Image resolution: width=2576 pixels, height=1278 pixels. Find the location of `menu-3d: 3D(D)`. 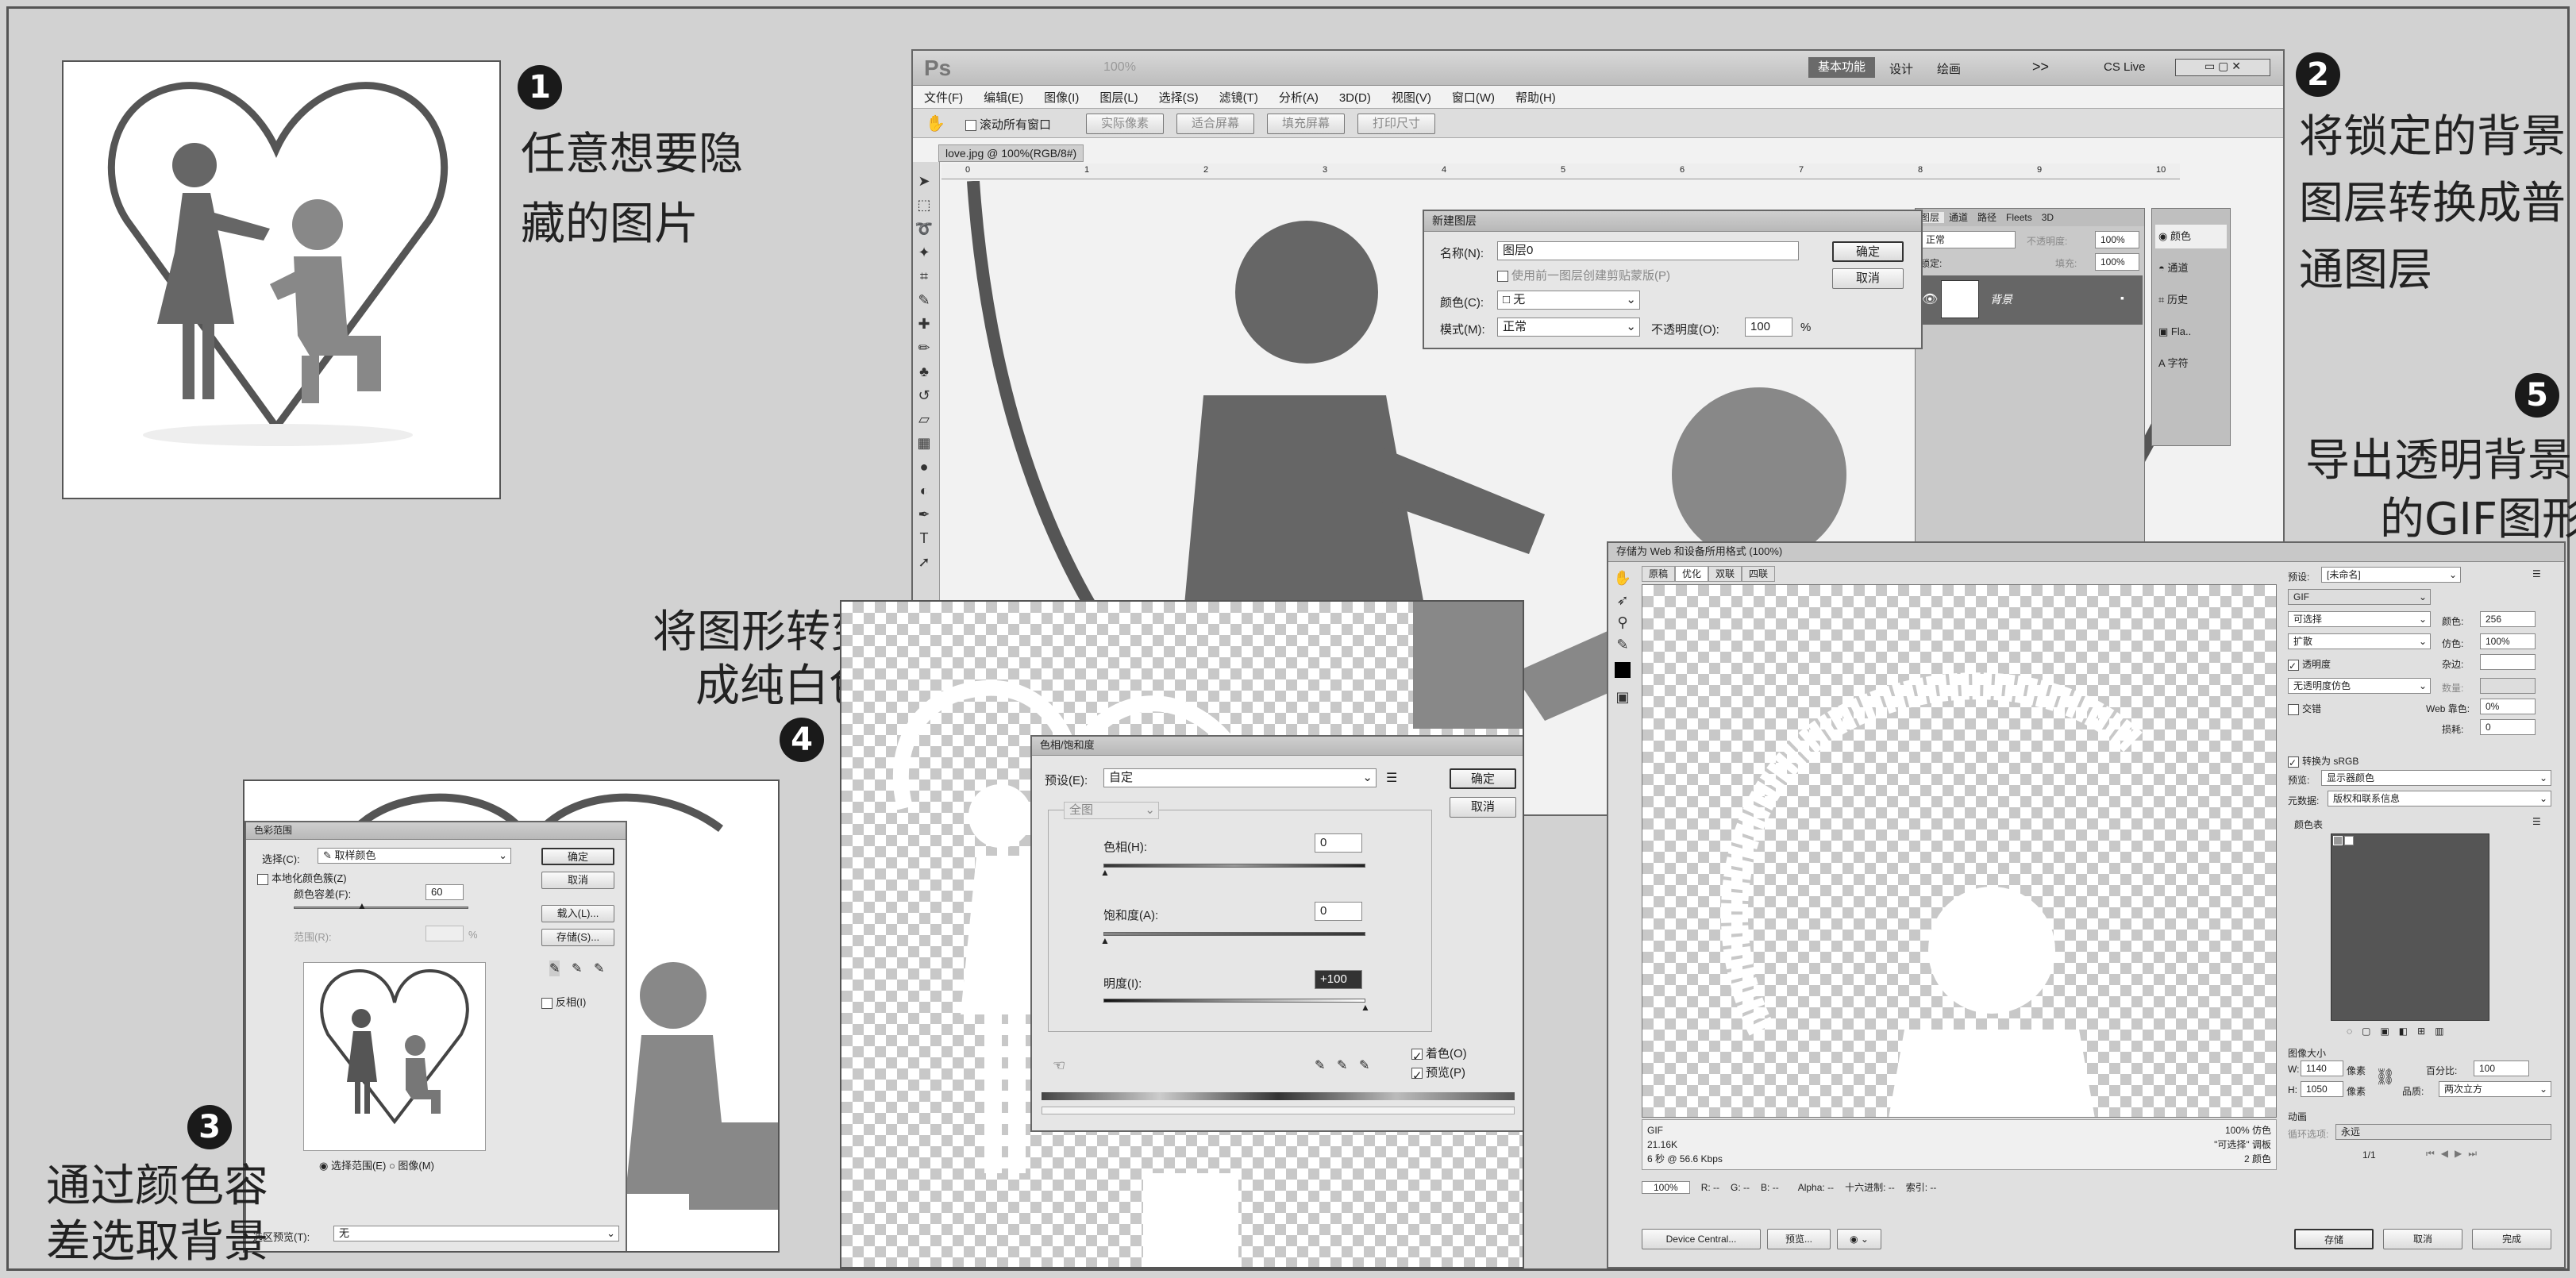

menu-3d: 3D(D) is located at coordinates (1355, 98).